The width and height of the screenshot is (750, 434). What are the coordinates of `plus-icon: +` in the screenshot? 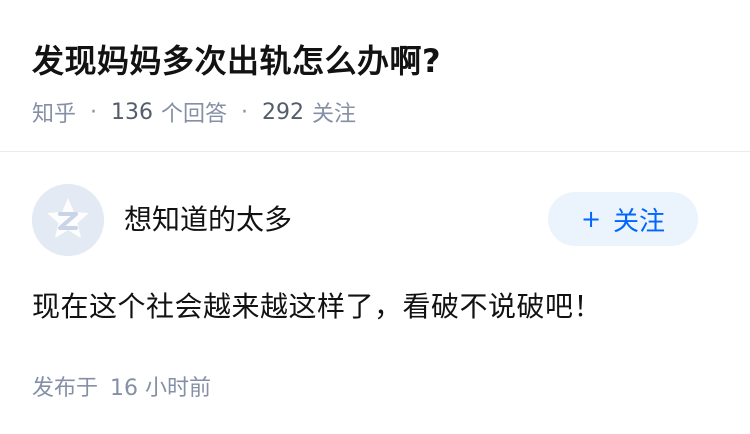 It's located at (591, 219).